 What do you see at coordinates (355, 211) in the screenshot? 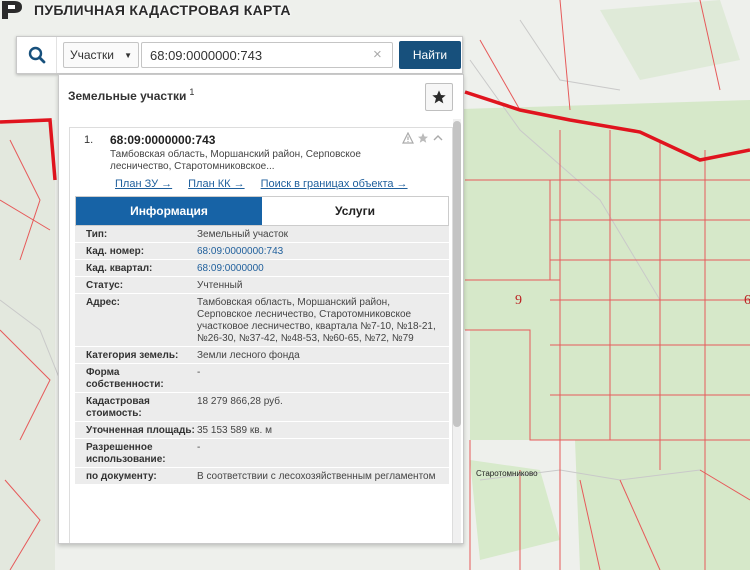
I see `tab-services: Услуги` at bounding box center [355, 211].